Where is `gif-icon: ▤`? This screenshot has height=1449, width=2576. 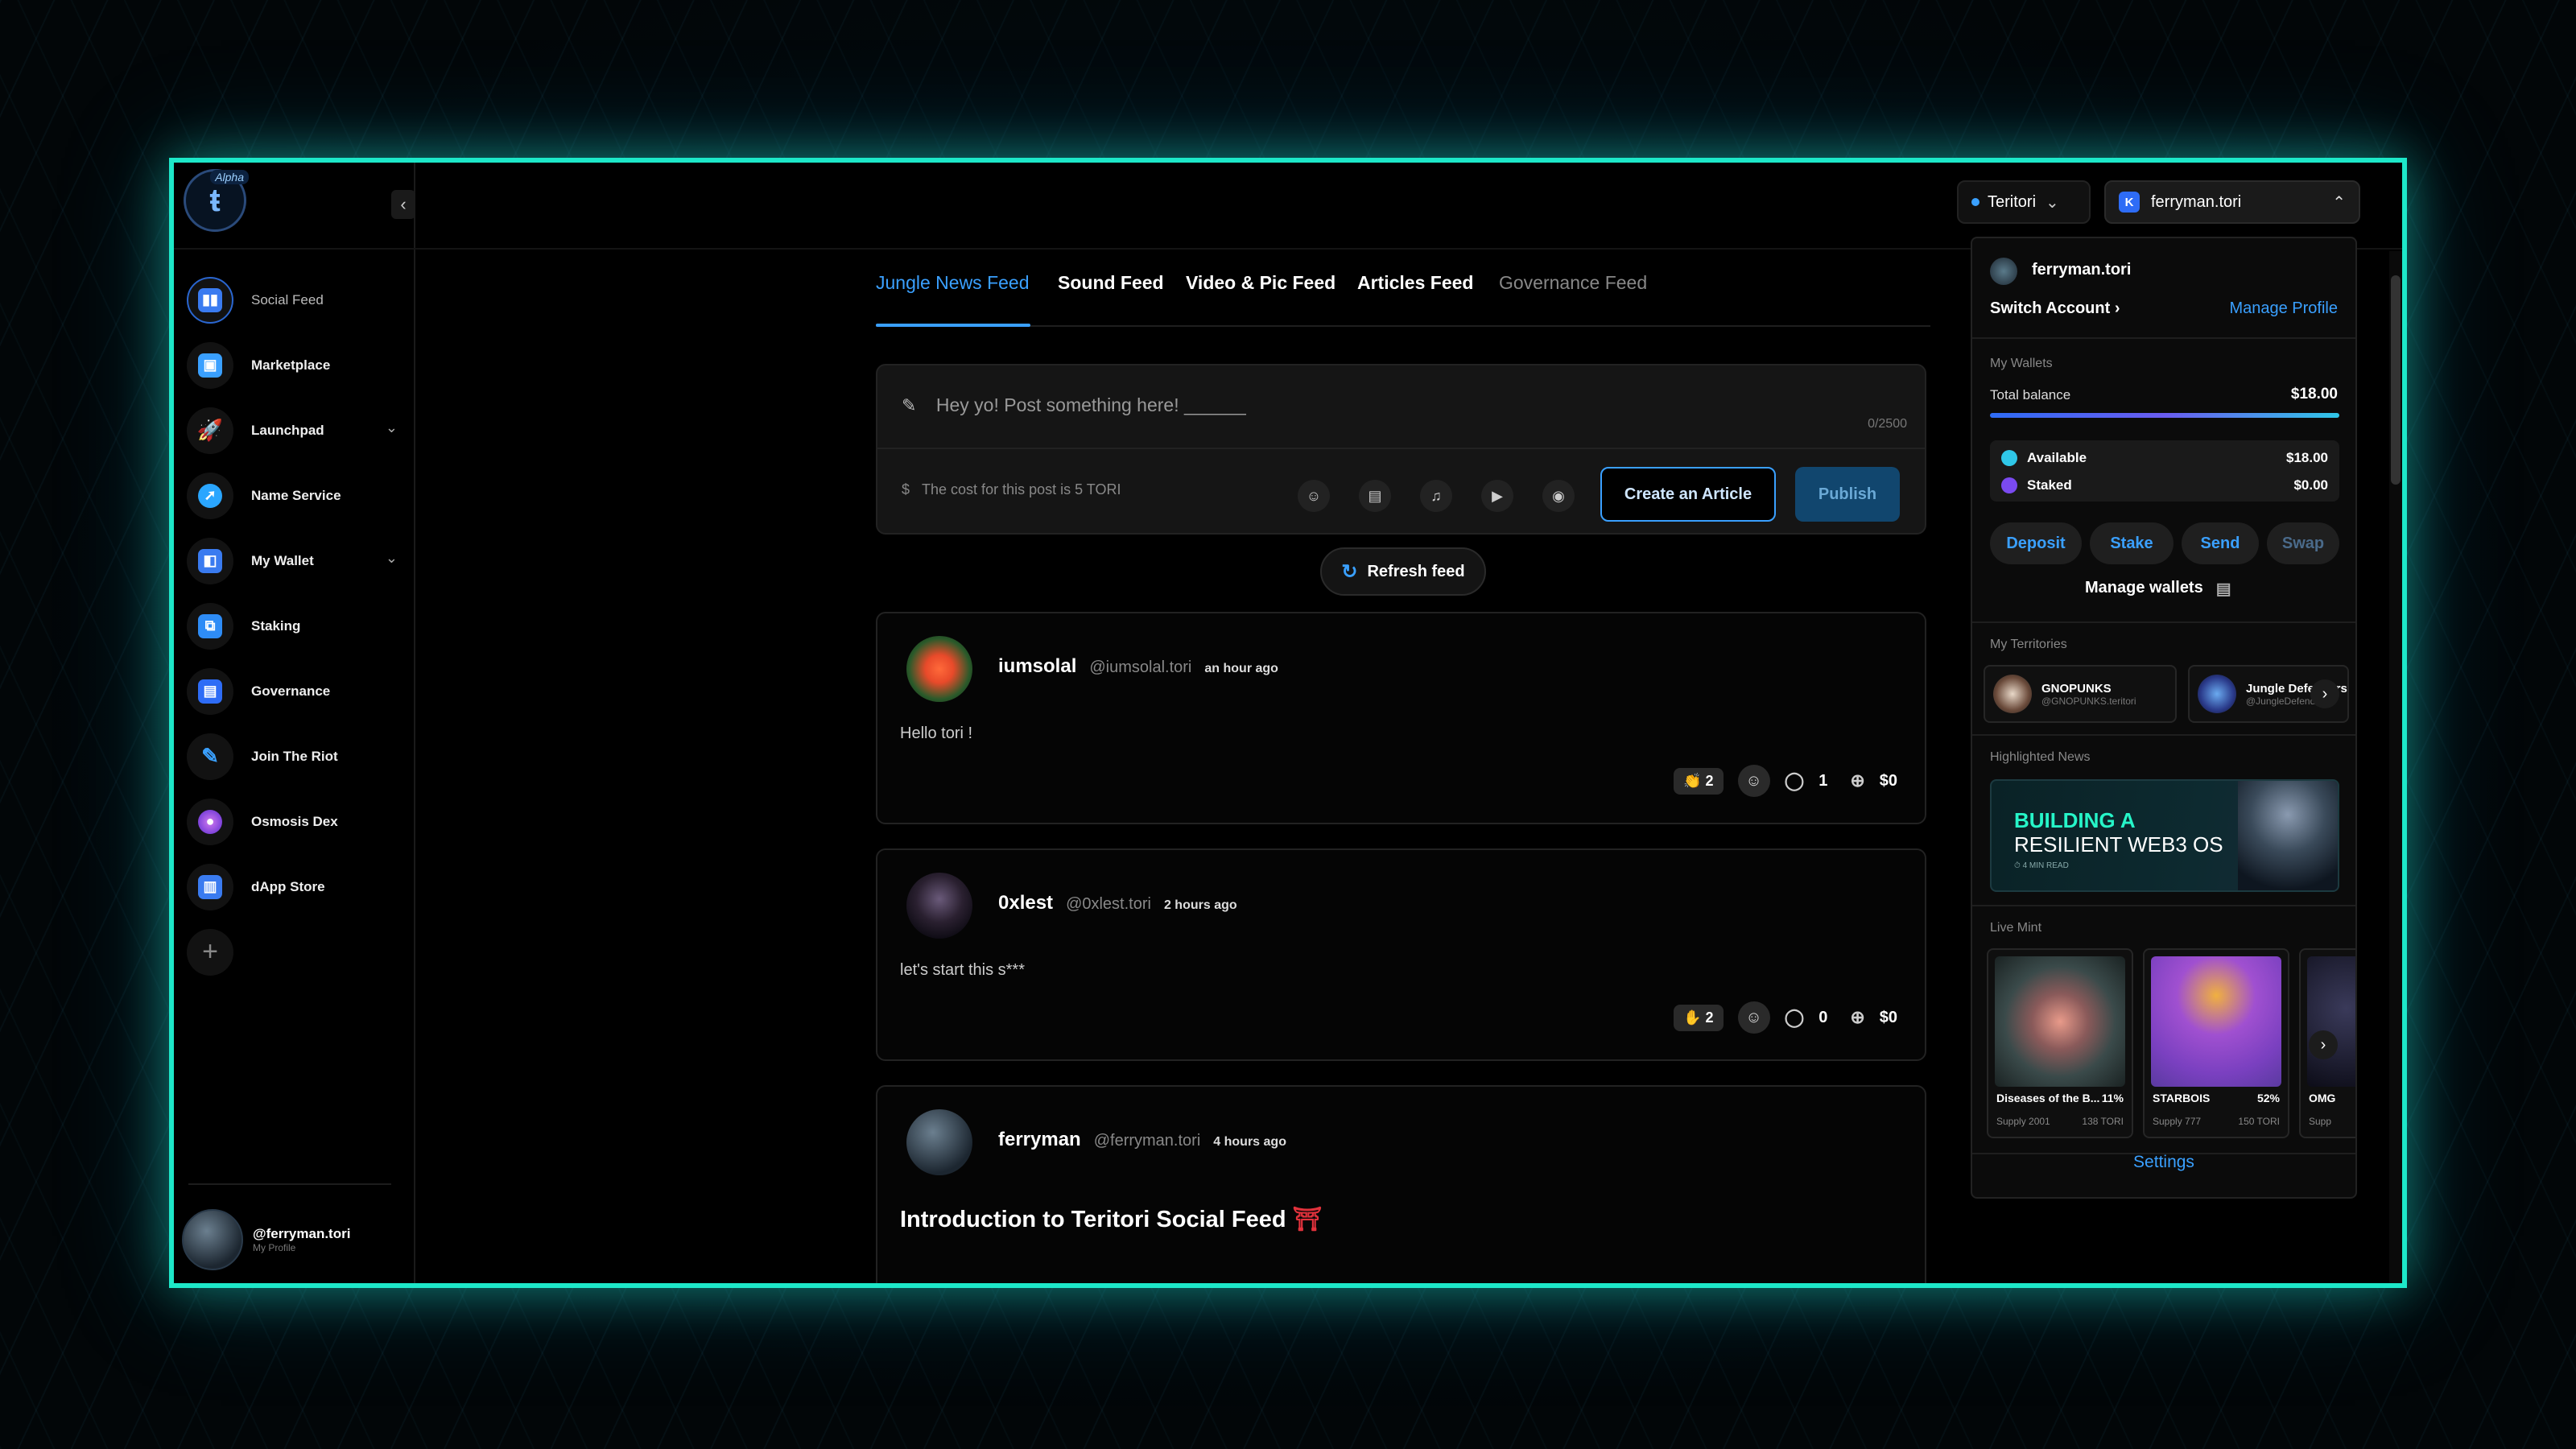
gif-icon: ▤ is located at coordinates (1375, 496).